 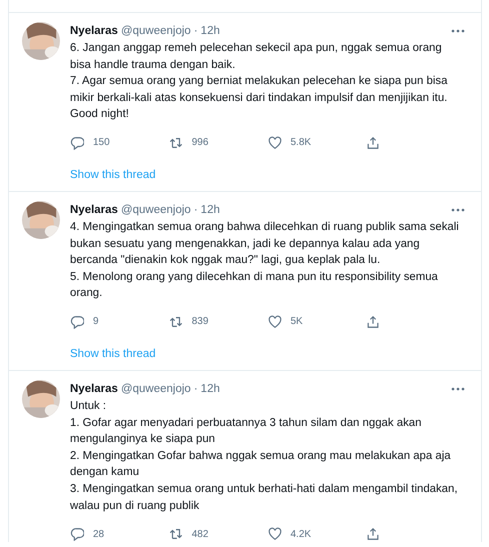 I want to click on retweet-count: 839, so click(x=200, y=322).